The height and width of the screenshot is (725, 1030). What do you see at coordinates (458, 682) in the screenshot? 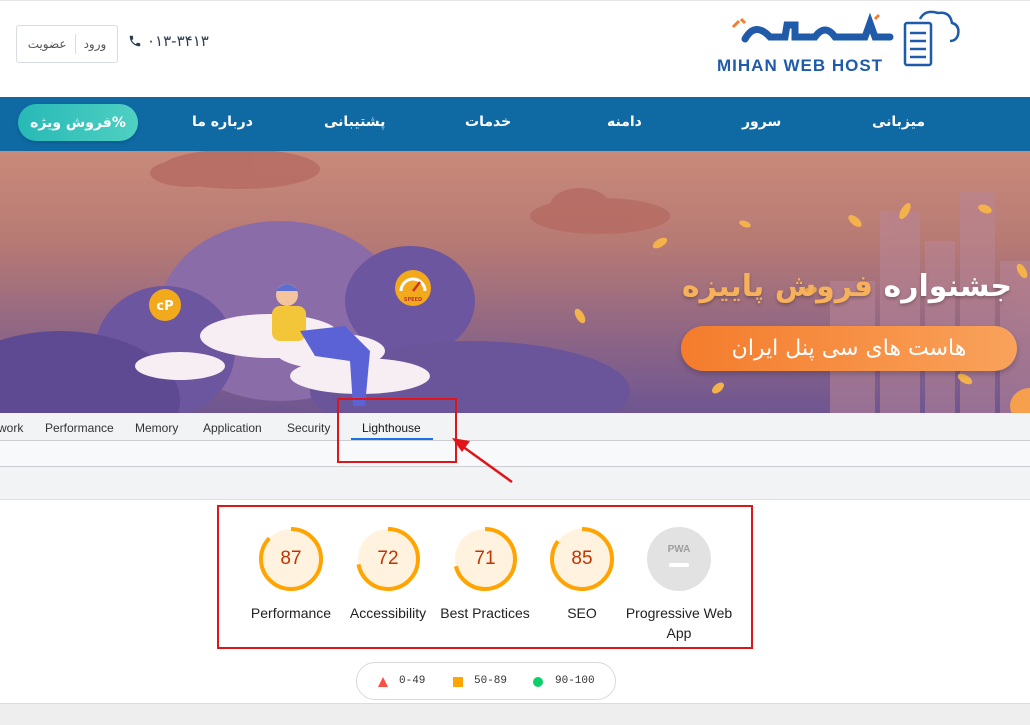
I see `average-square-icon` at bounding box center [458, 682].